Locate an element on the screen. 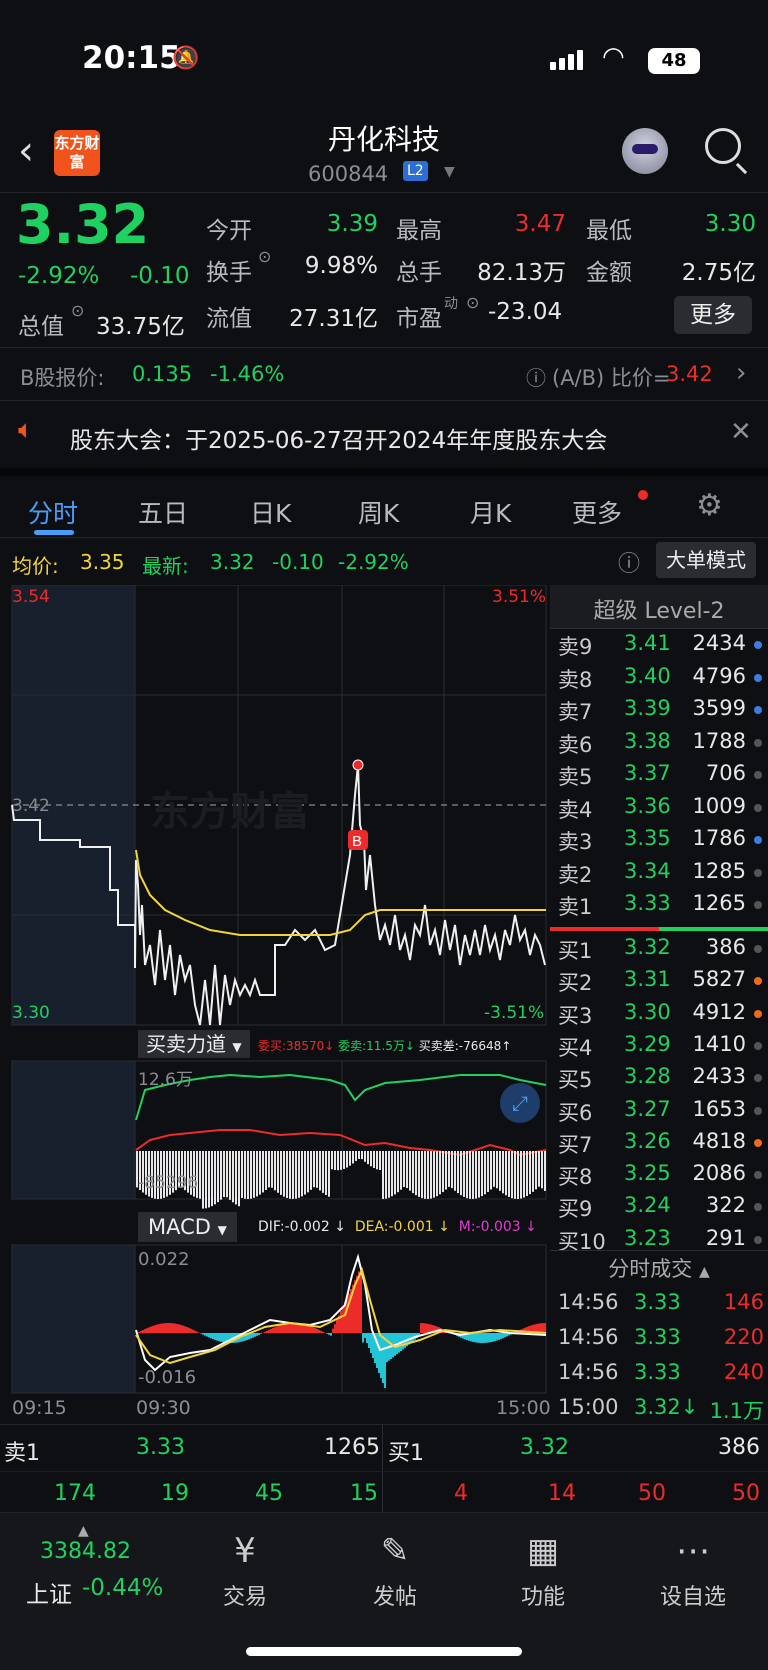 Image resolution: width=768 pixels, height=1670 pixels. tab-underline is located at coordinates (54, 532).